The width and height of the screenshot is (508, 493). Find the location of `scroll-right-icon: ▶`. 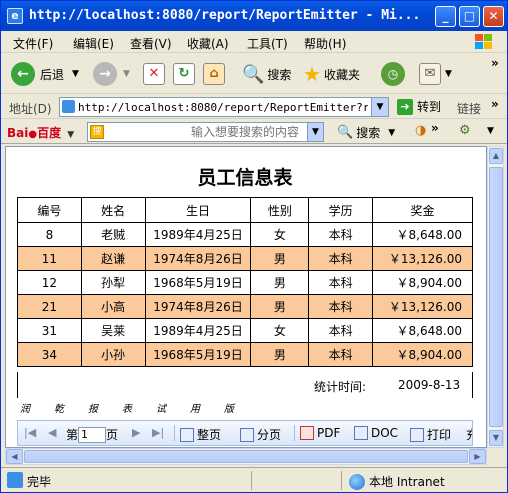

scroll-right-icon: ▶ is located at coordinates (477, 456).